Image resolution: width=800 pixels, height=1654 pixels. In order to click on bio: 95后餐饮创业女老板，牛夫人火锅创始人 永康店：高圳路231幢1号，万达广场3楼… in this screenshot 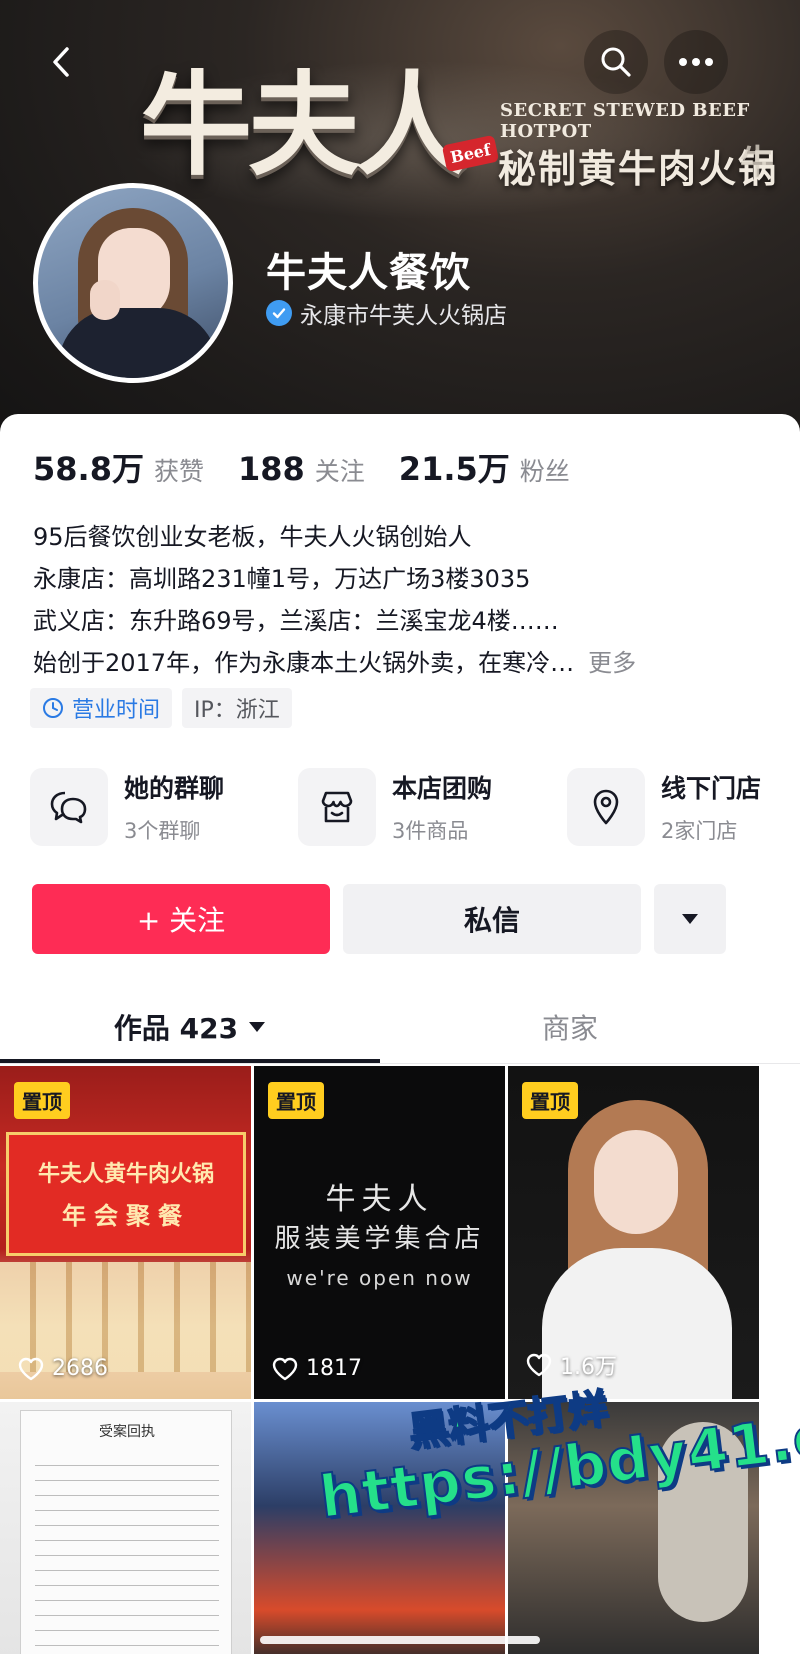, I will do `click(403, 600)`.